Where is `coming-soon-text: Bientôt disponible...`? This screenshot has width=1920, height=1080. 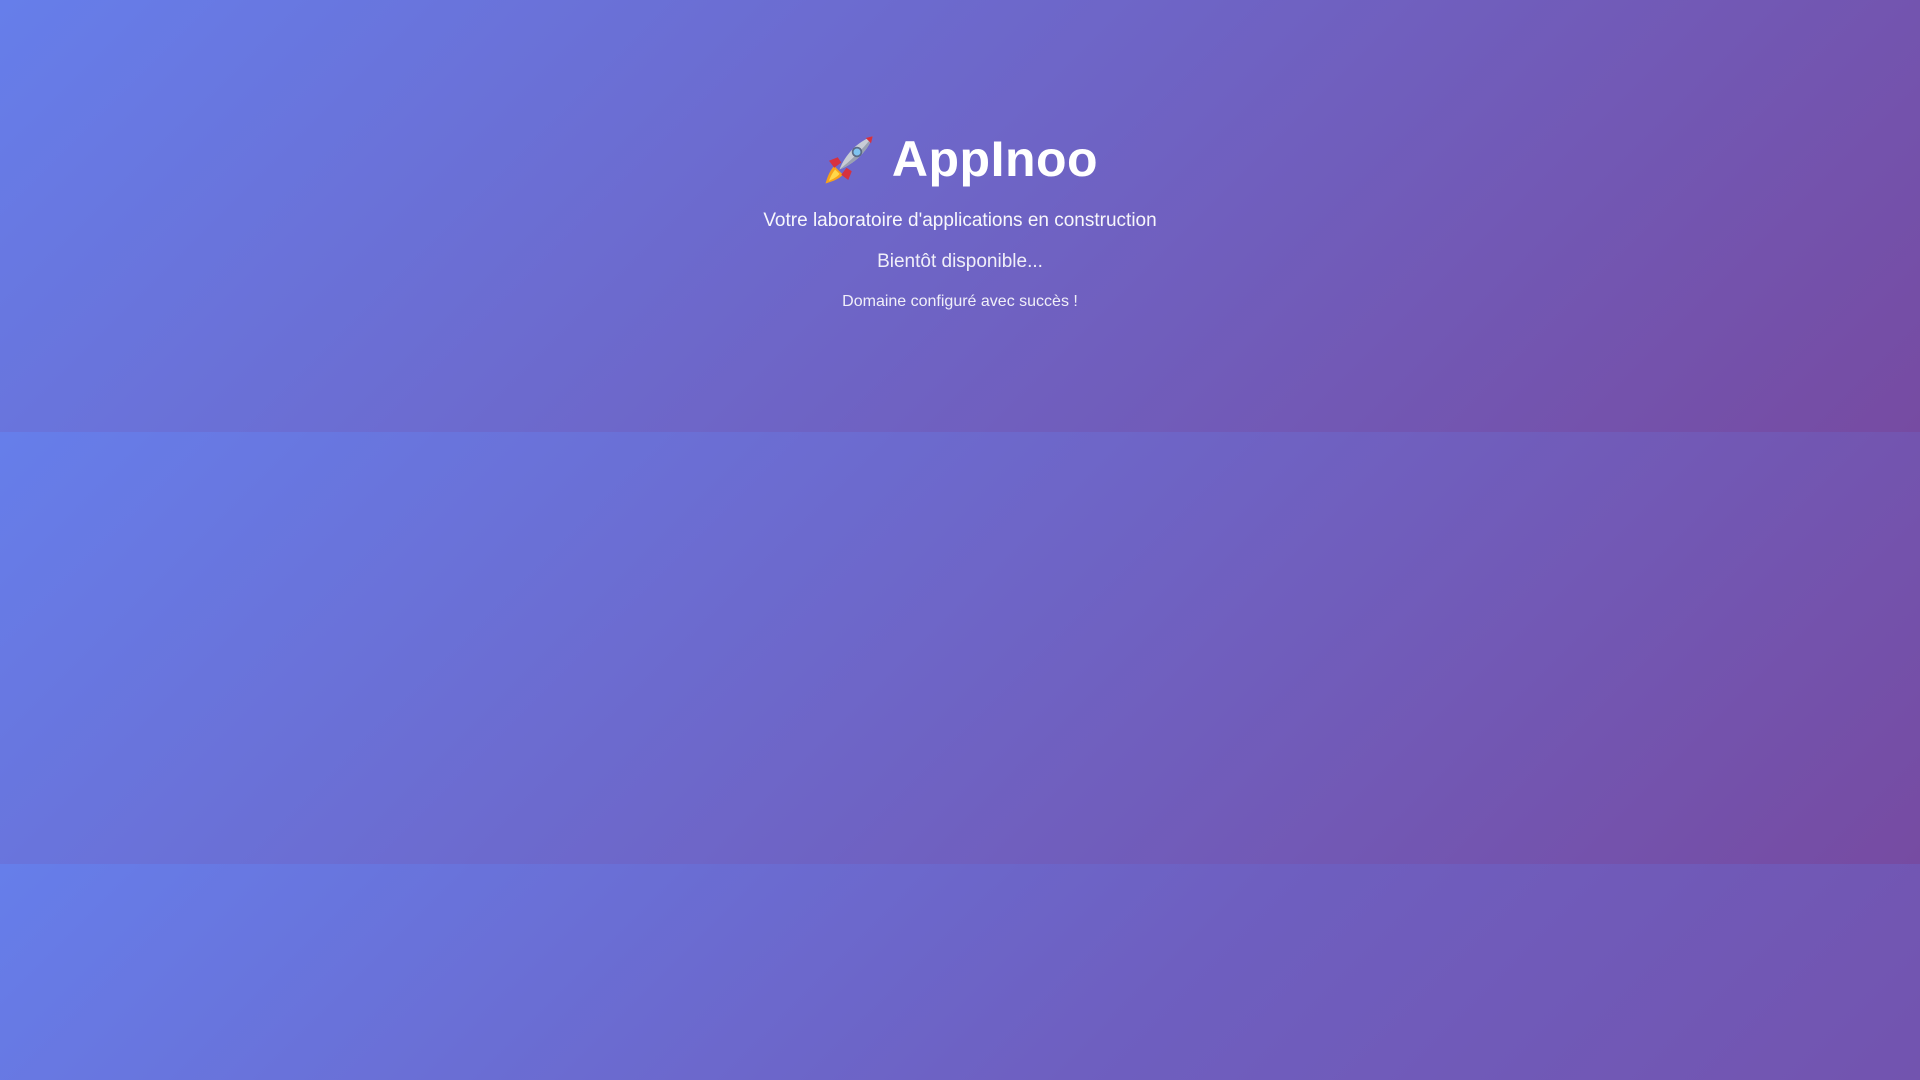 coming-soon-text: Bientôt disponible... is located at coordinates (960, 261).